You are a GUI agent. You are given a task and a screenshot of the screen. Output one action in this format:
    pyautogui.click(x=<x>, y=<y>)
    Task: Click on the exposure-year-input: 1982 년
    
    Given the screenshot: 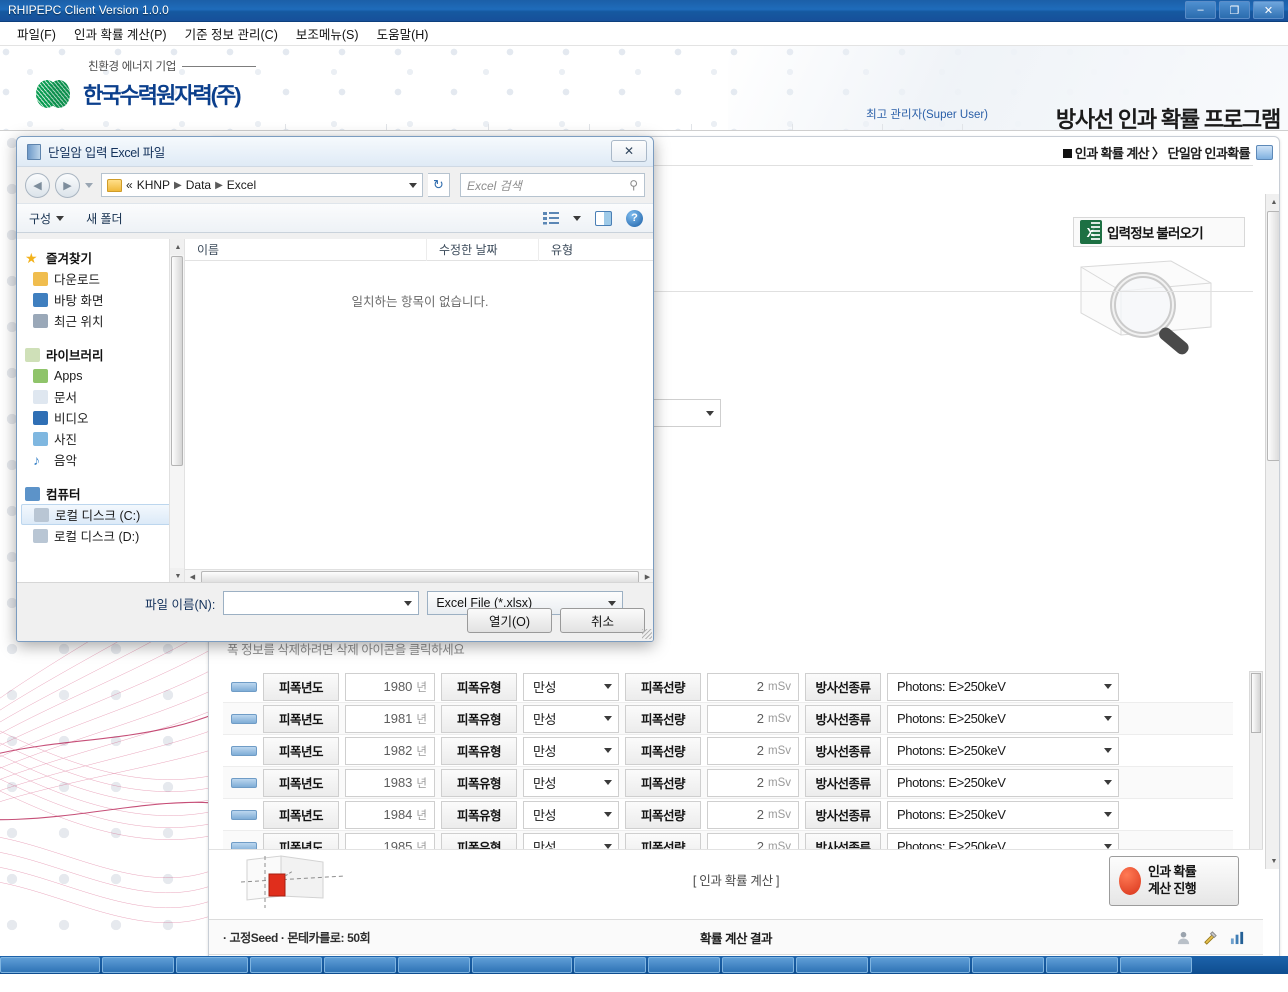 What is the action you would take?
    pyautogui.click(x=390, y=750)
    